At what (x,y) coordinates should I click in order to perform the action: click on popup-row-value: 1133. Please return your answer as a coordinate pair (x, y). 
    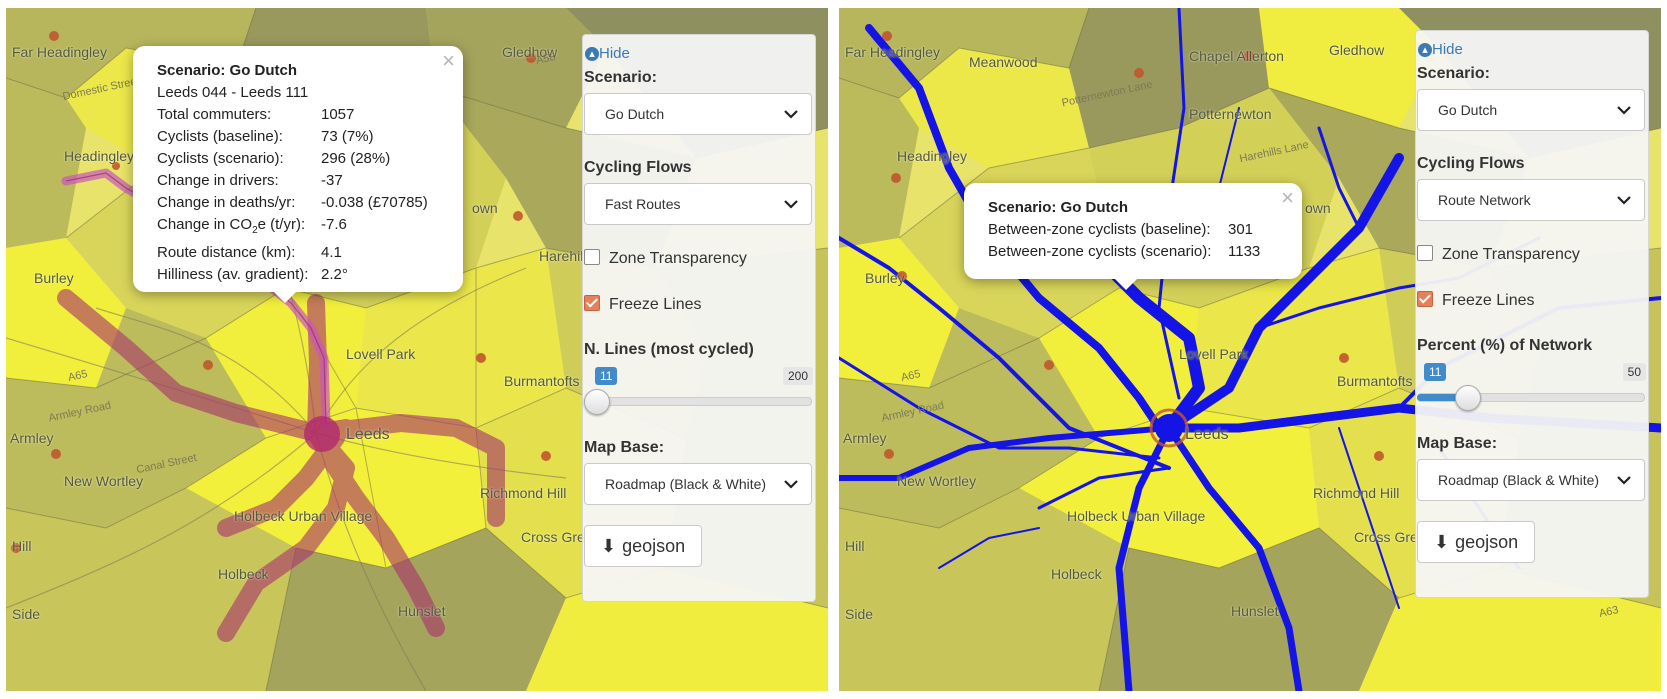
    Looking at the image, I should click on (1244, 251).